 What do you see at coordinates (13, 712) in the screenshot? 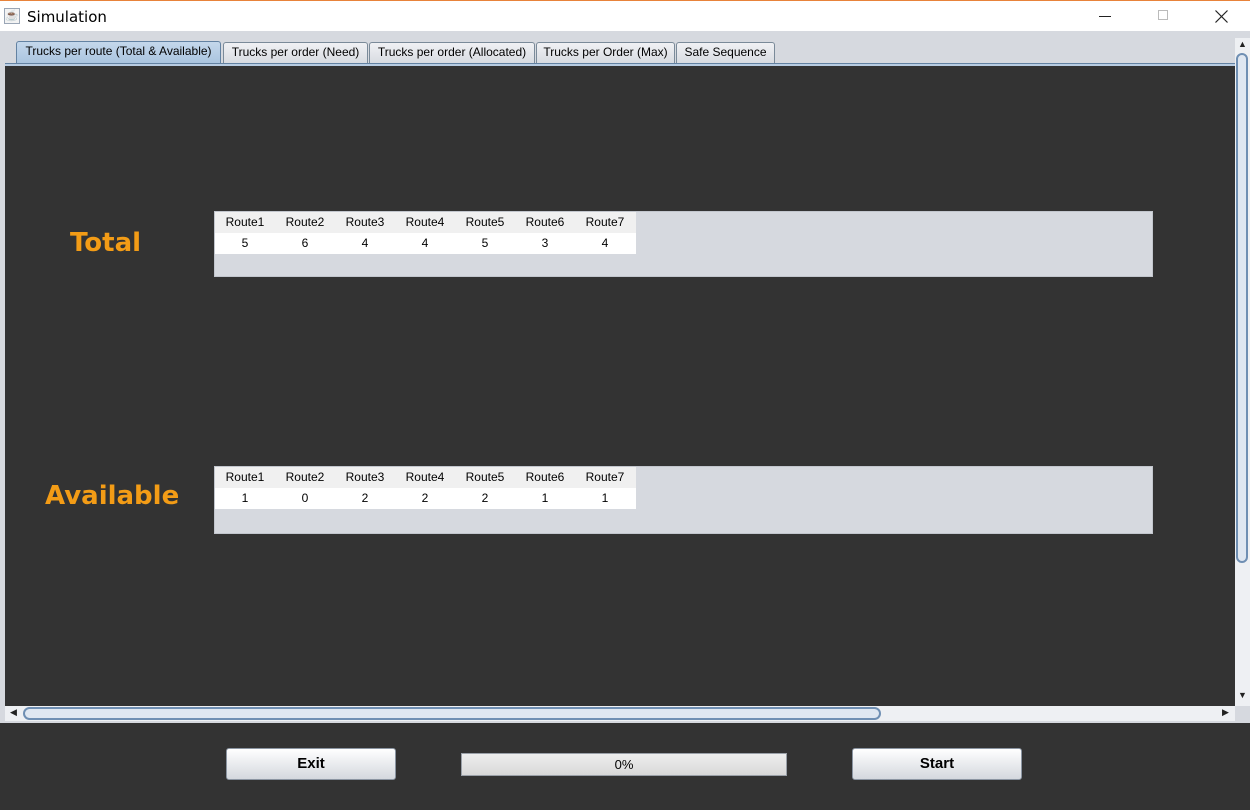
I see `scroll-left-icon: ◀` at bounding box center [13, 712].